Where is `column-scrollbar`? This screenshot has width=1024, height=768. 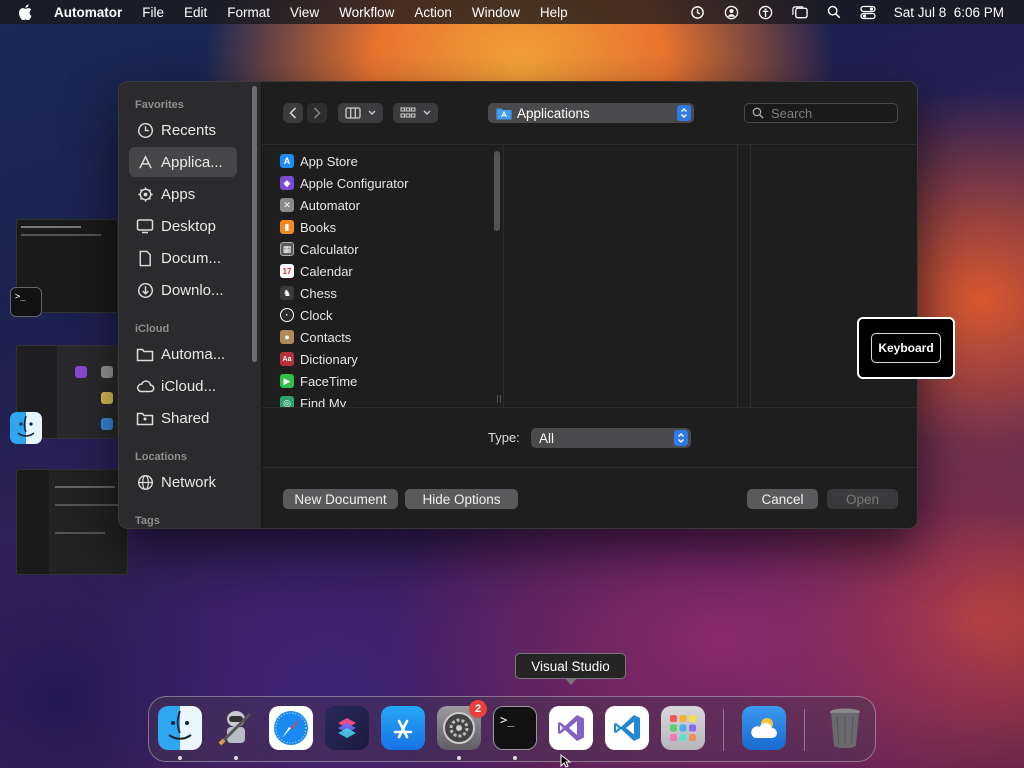
column-scrollbar is located at coordinates (497, 191).